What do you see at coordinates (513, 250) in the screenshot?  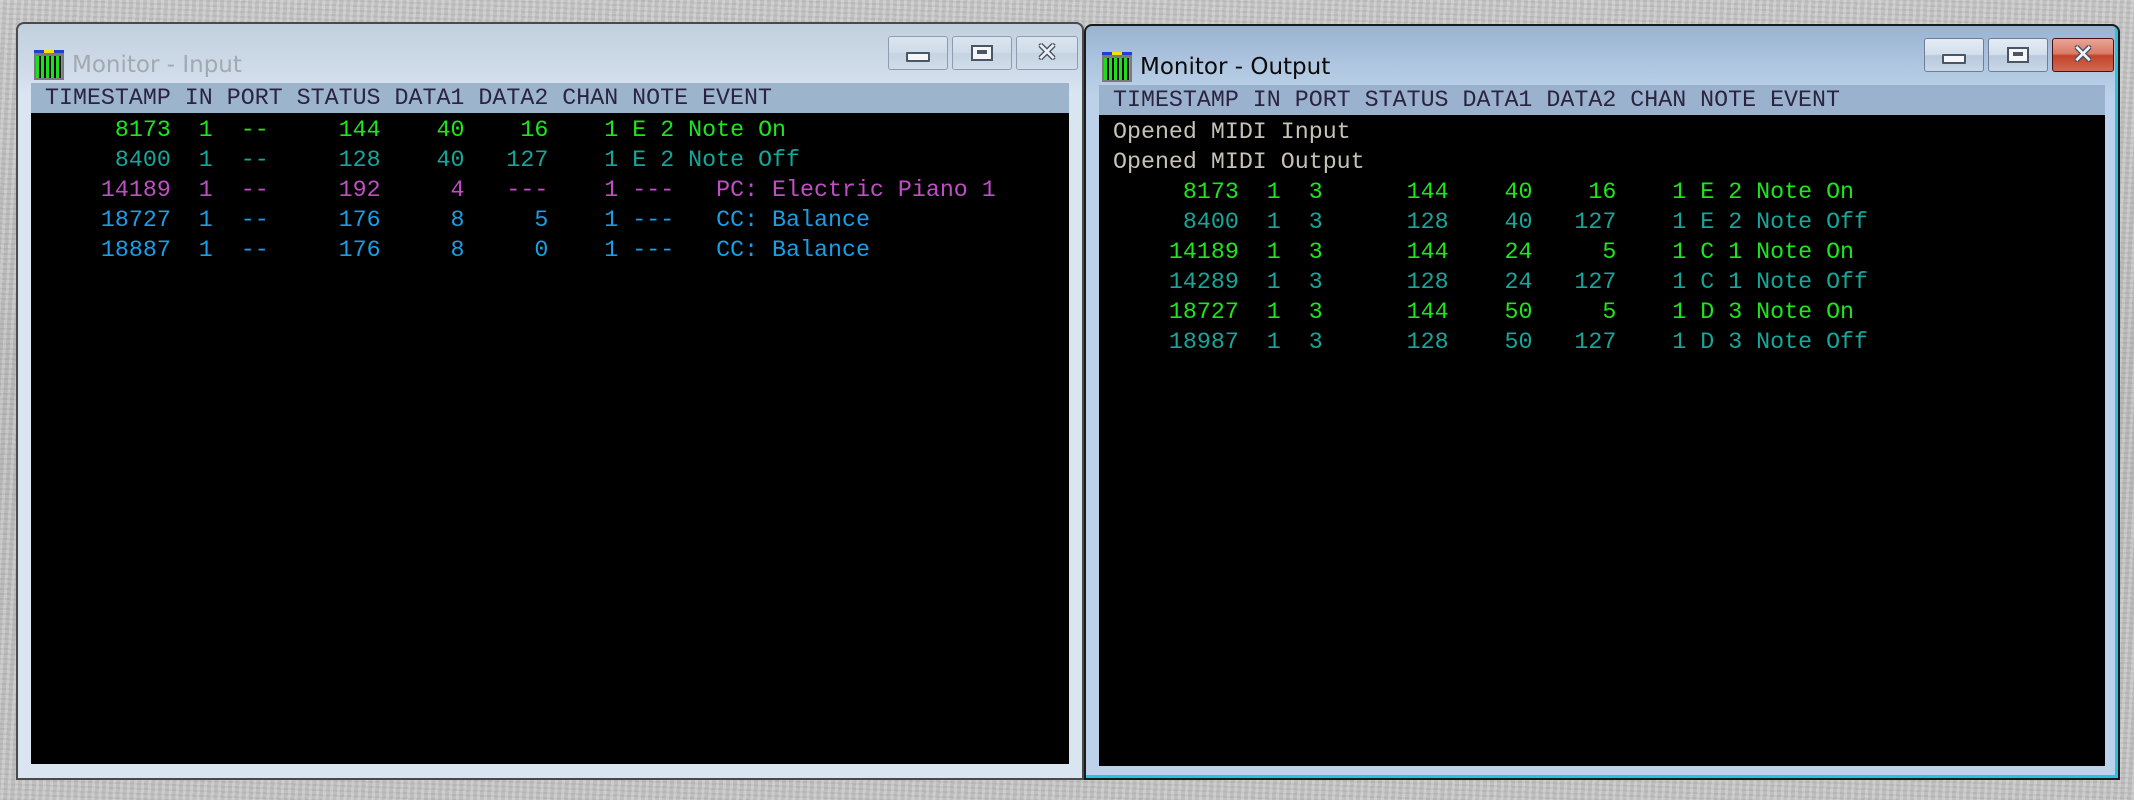 I see `cell-data2: 0` at bounding box center [513, 250].